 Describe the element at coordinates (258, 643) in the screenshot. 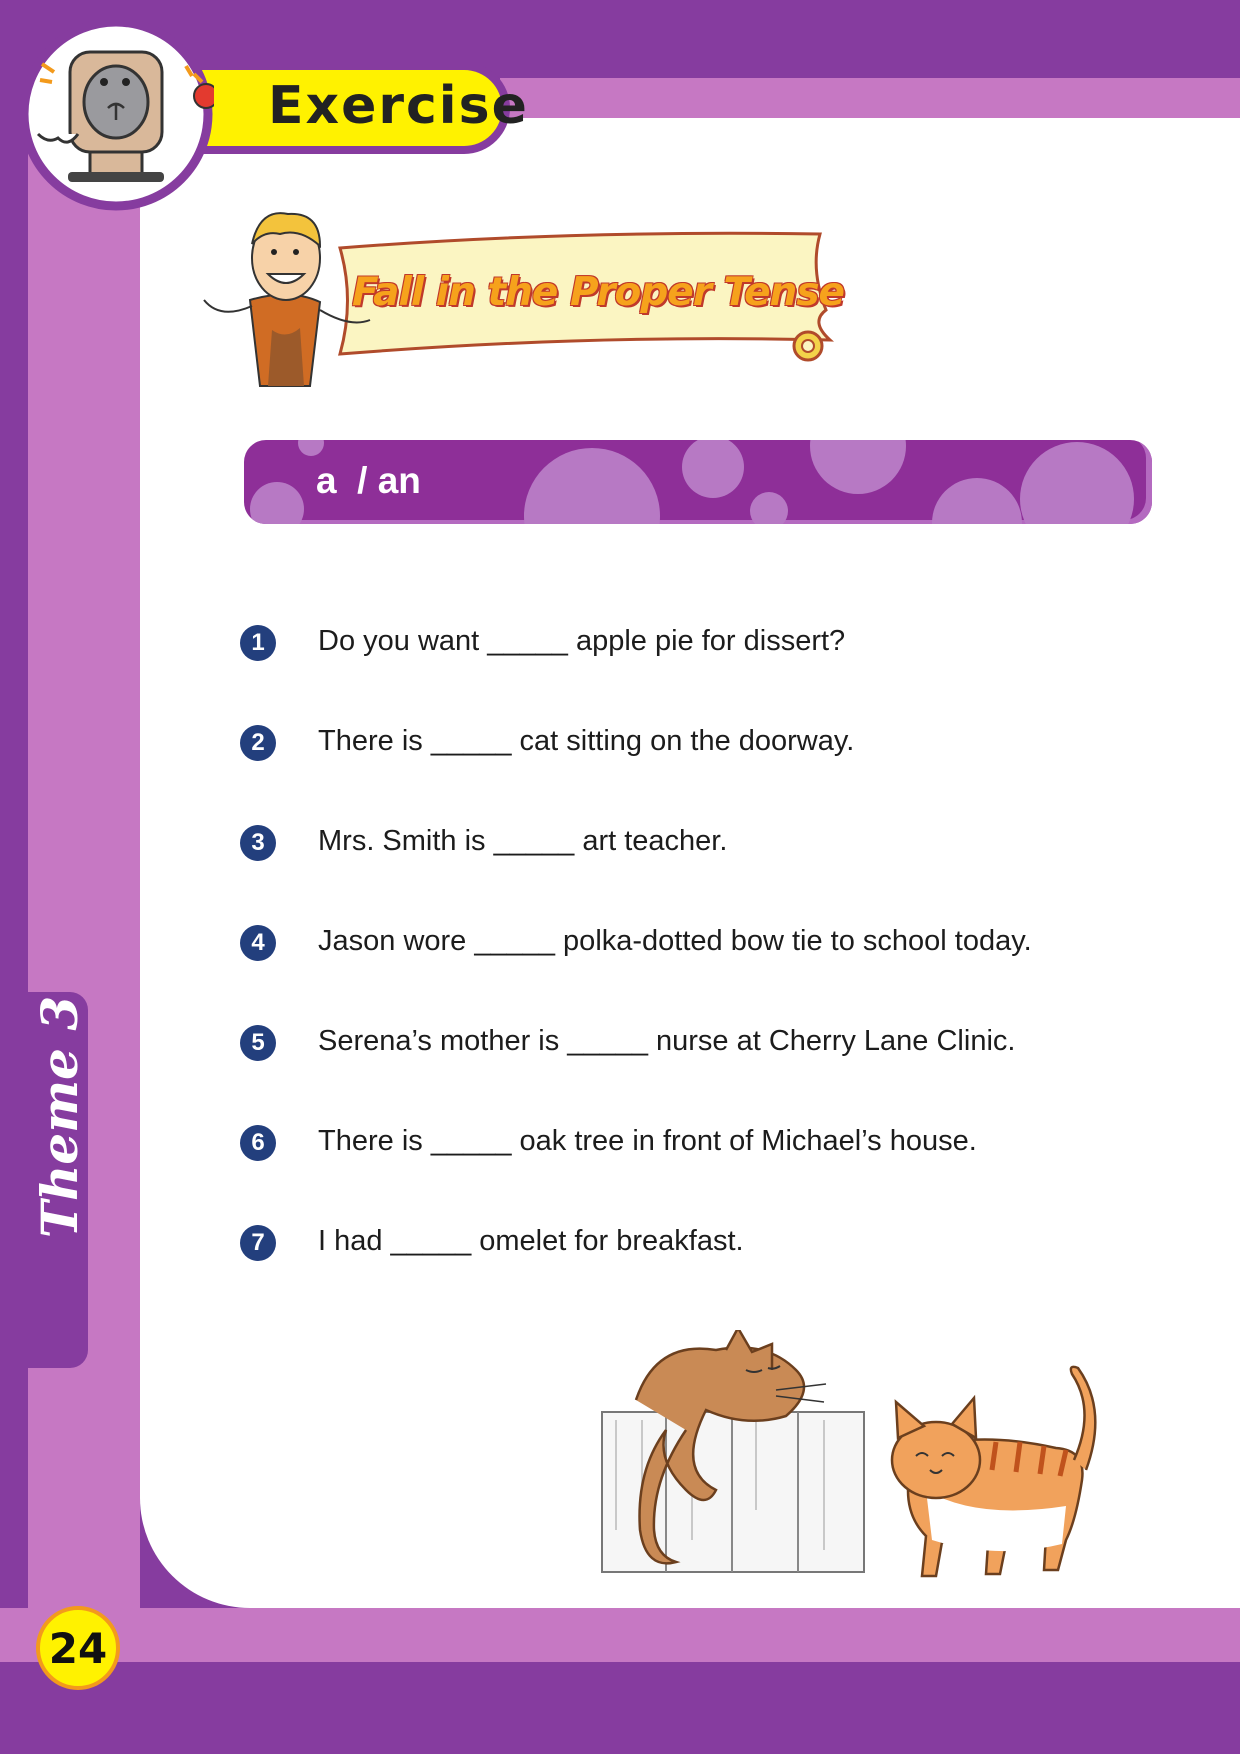

I see `question-number: 1` at that location.